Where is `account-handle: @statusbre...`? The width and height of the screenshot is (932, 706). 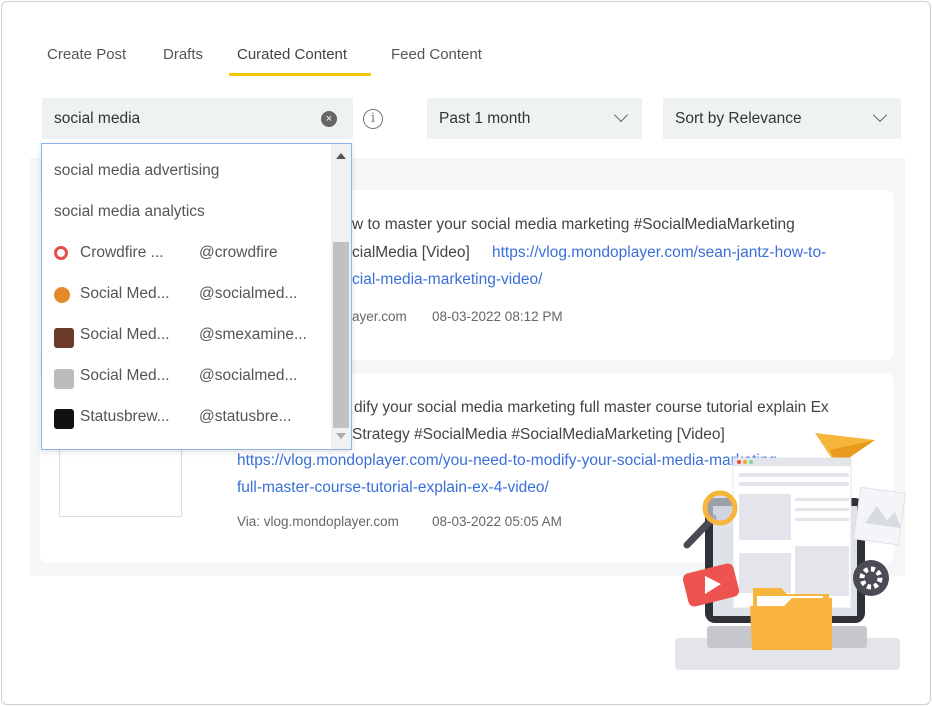
account-handle: @statusbre... is located at coordinates (245, 416).